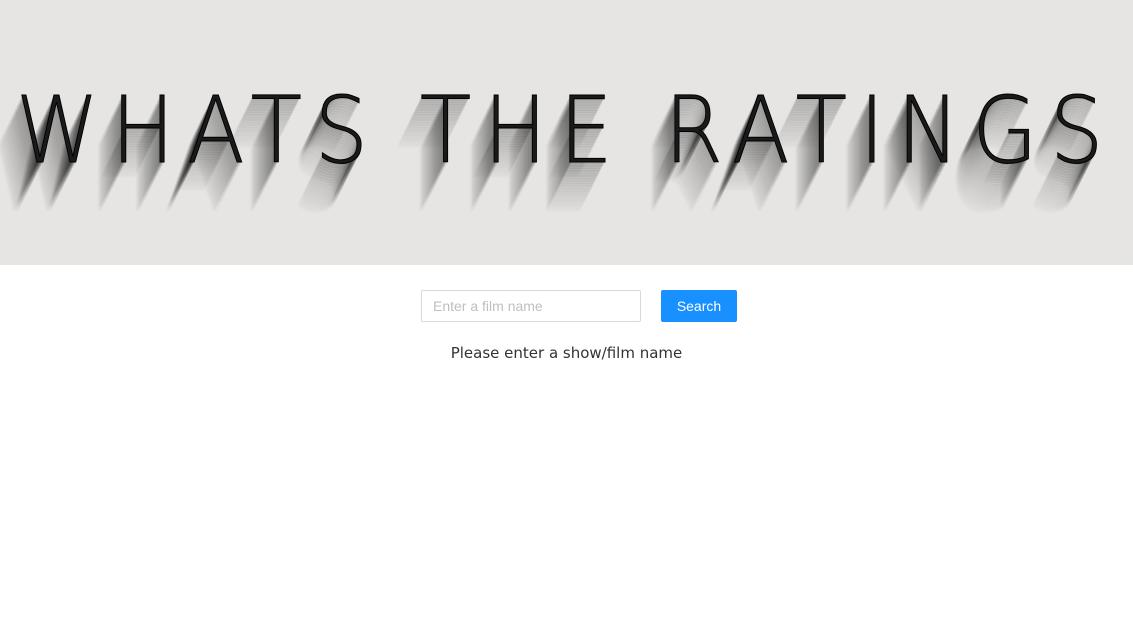 This screenshot has height=634, width=1133. I want to click on status-message: Please enter a show/film name, so click(566, 353).